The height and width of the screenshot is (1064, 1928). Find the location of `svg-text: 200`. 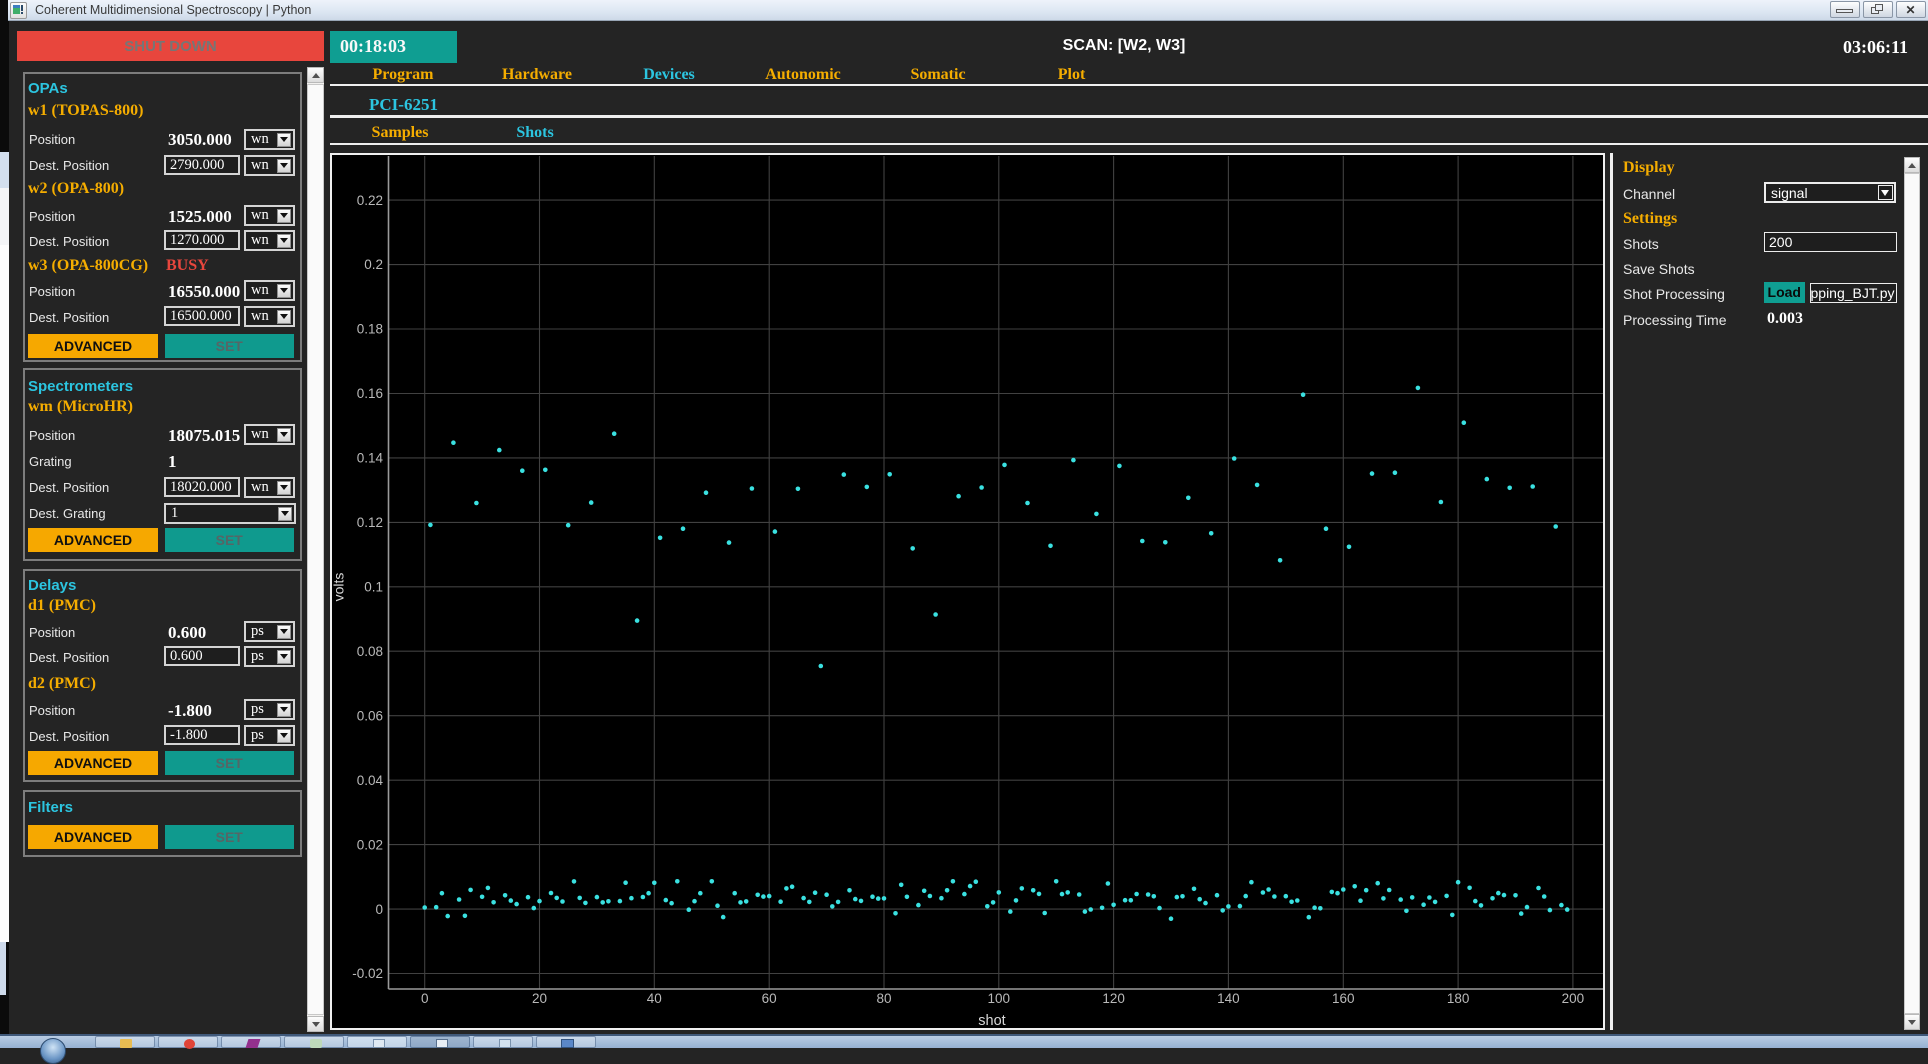

svg-text: 200 is located at coordinates (1573, 998).